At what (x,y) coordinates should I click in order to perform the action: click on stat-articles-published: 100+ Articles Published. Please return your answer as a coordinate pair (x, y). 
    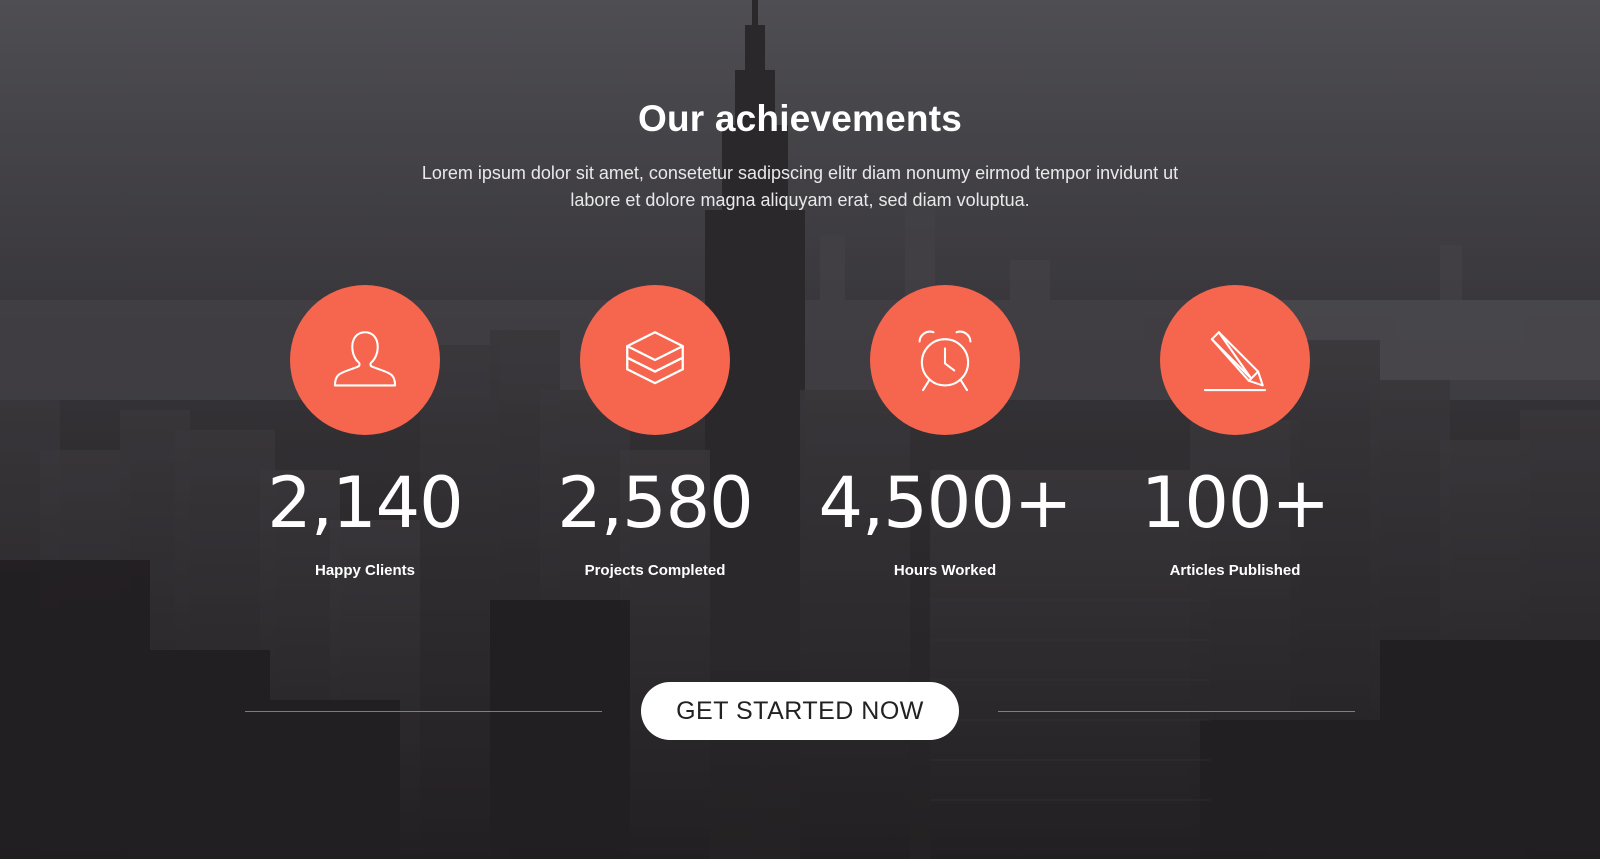
    Looking at the image, I should click on (1235, 432).